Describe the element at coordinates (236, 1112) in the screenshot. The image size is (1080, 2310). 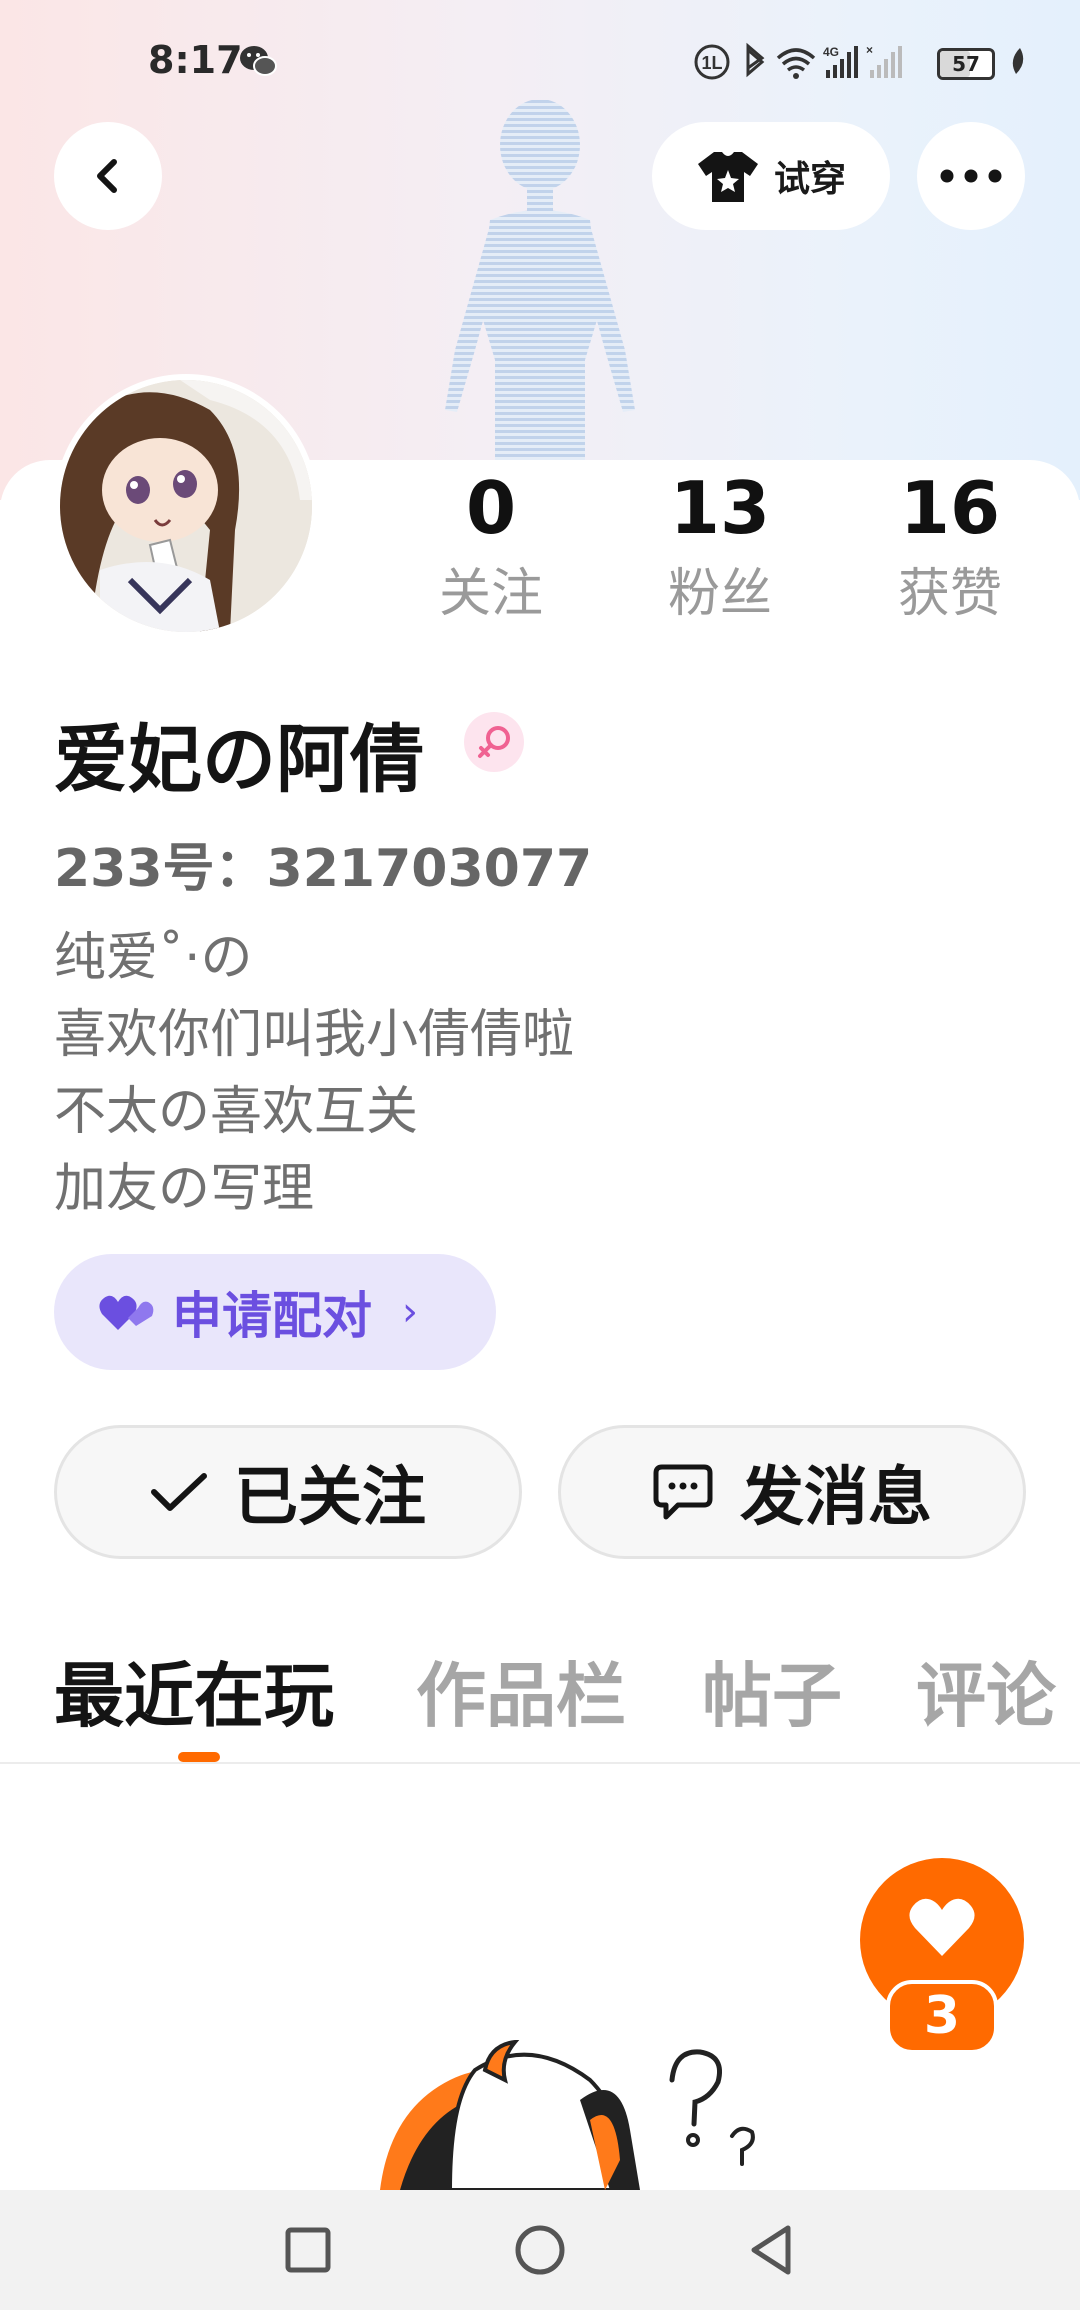
I see `bio-line: 不太の喜欢互关` at that location.